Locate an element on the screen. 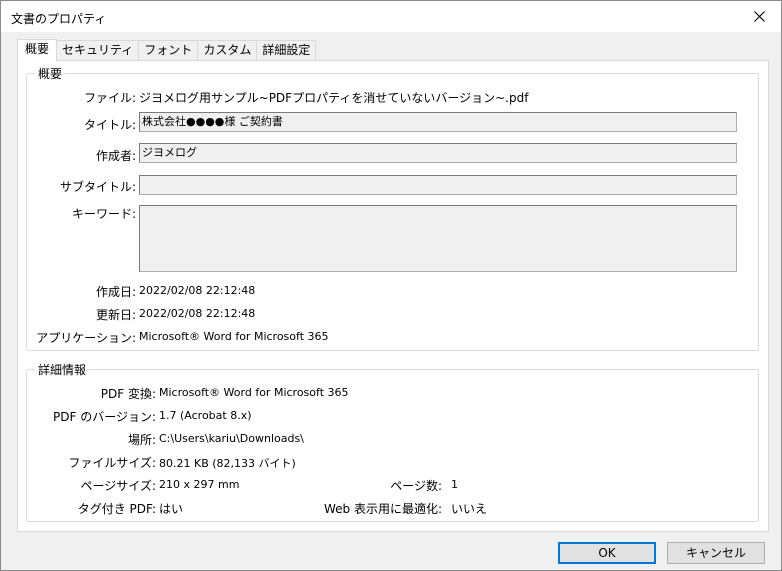  location-value: C:\Users\kariu\Downloads\ is located at coordinates (231, 438).